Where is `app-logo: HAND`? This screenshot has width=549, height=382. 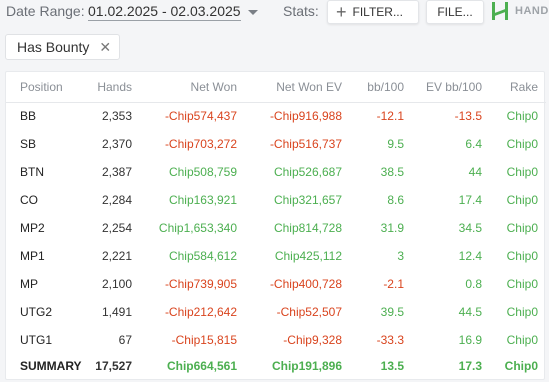 app-logo: HAND is located at coordinates (520, 11).